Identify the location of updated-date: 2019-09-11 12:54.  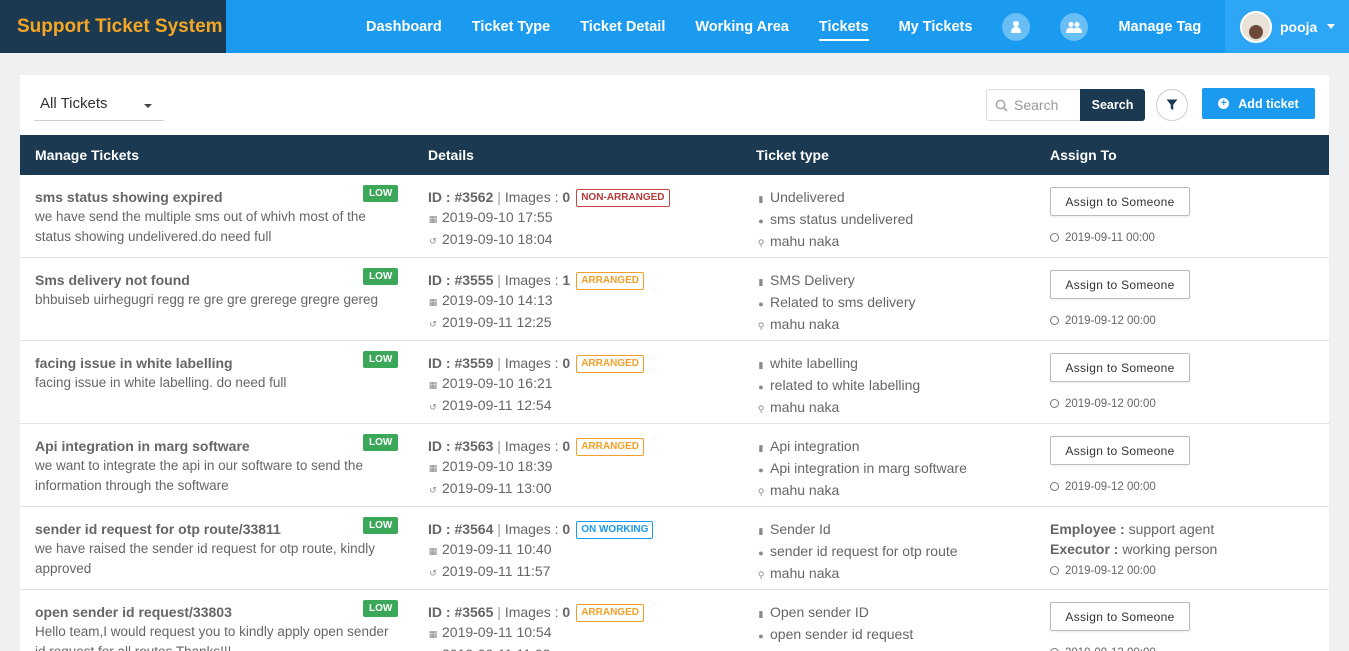
(497, 405).